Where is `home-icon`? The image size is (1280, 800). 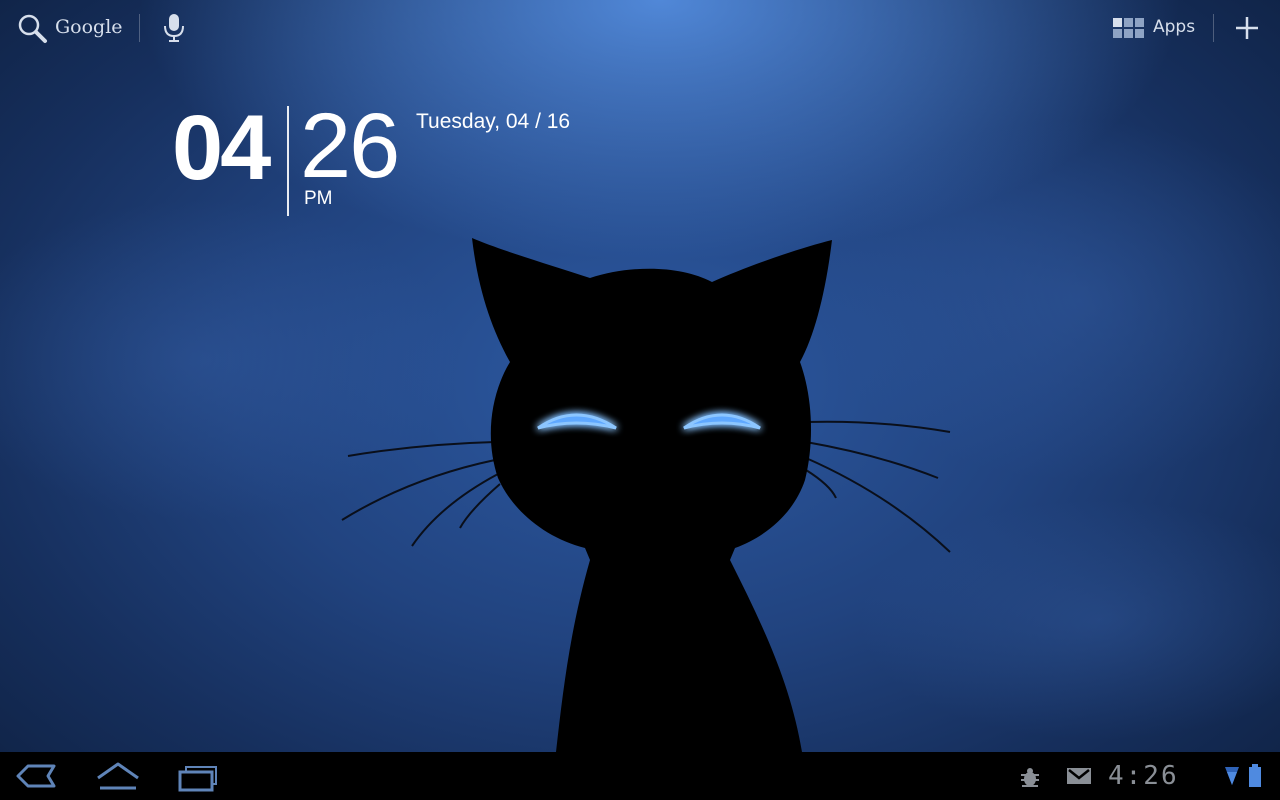
home-icon is located at coordinates (118, 776).